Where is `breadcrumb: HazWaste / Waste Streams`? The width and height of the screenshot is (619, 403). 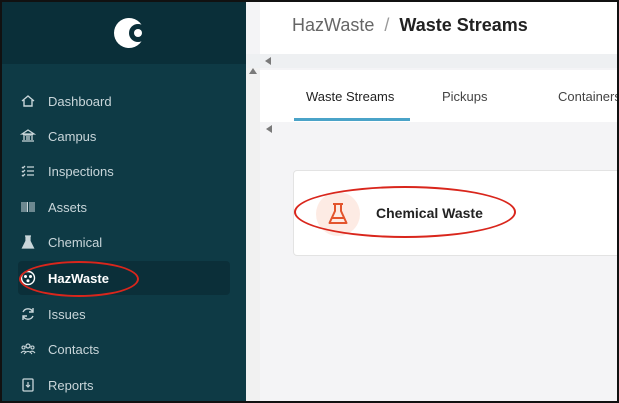 breadcrumb: HazWaste / Waste Streams is located at coordinates (410, 25).